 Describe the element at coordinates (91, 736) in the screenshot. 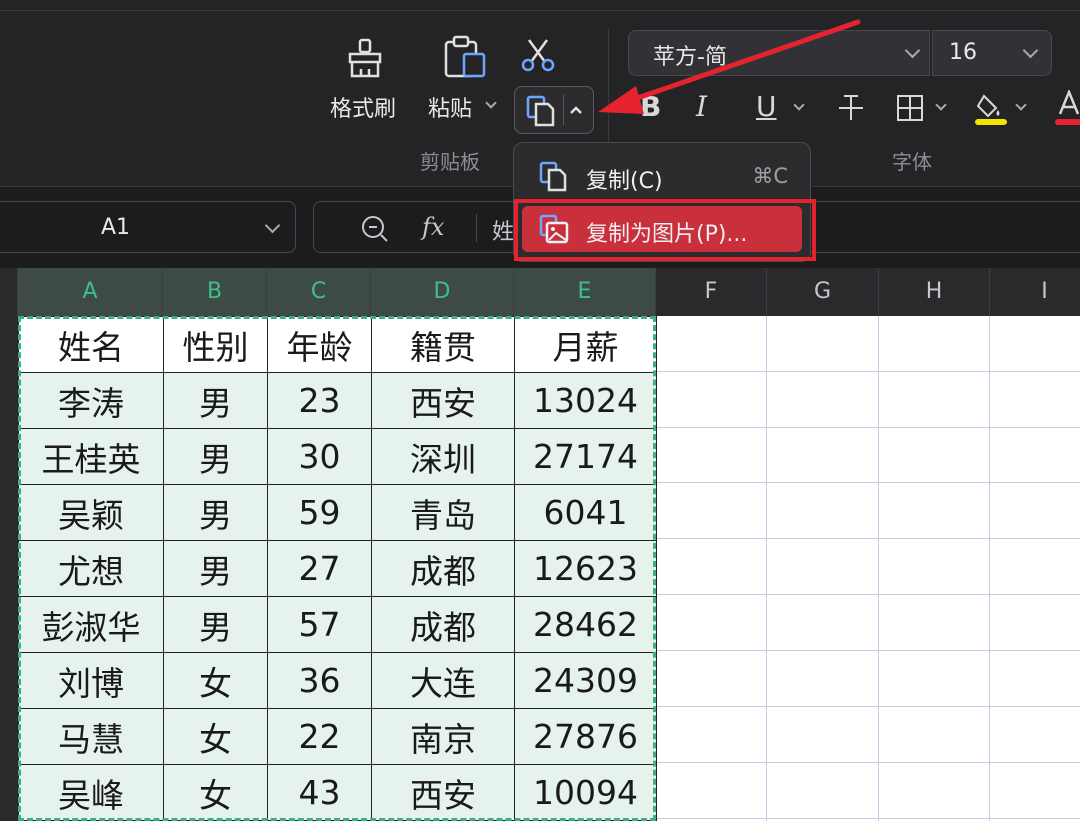

I see `table-cell: 马慧` at that location.